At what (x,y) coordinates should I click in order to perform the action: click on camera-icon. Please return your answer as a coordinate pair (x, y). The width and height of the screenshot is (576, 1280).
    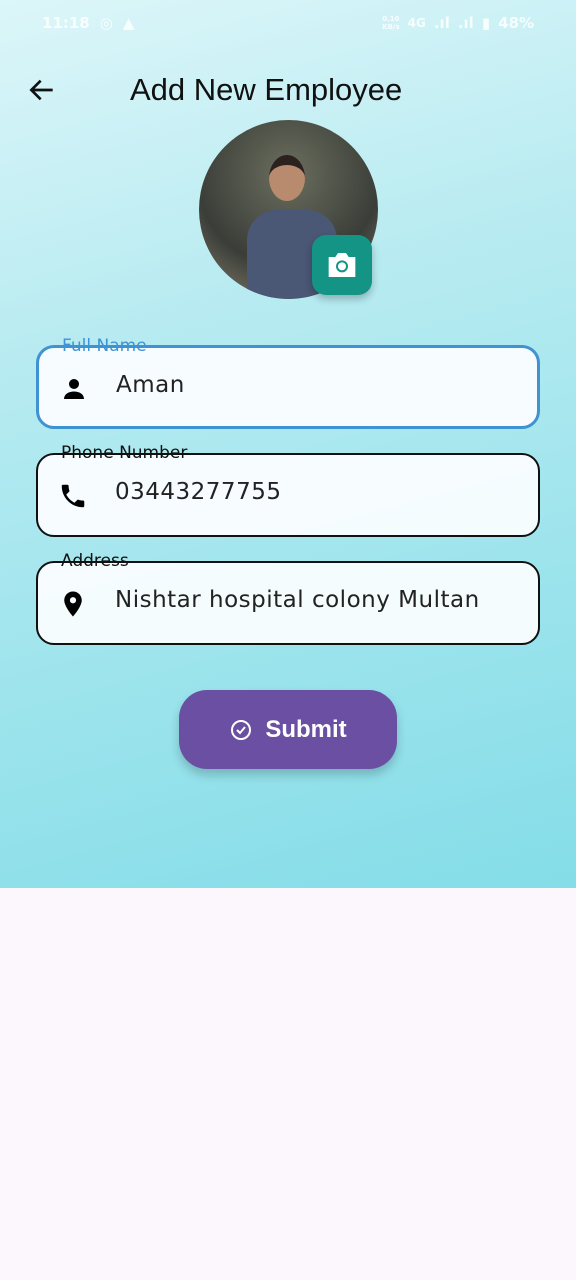
    Looking at the image, I should click on (342, 265).